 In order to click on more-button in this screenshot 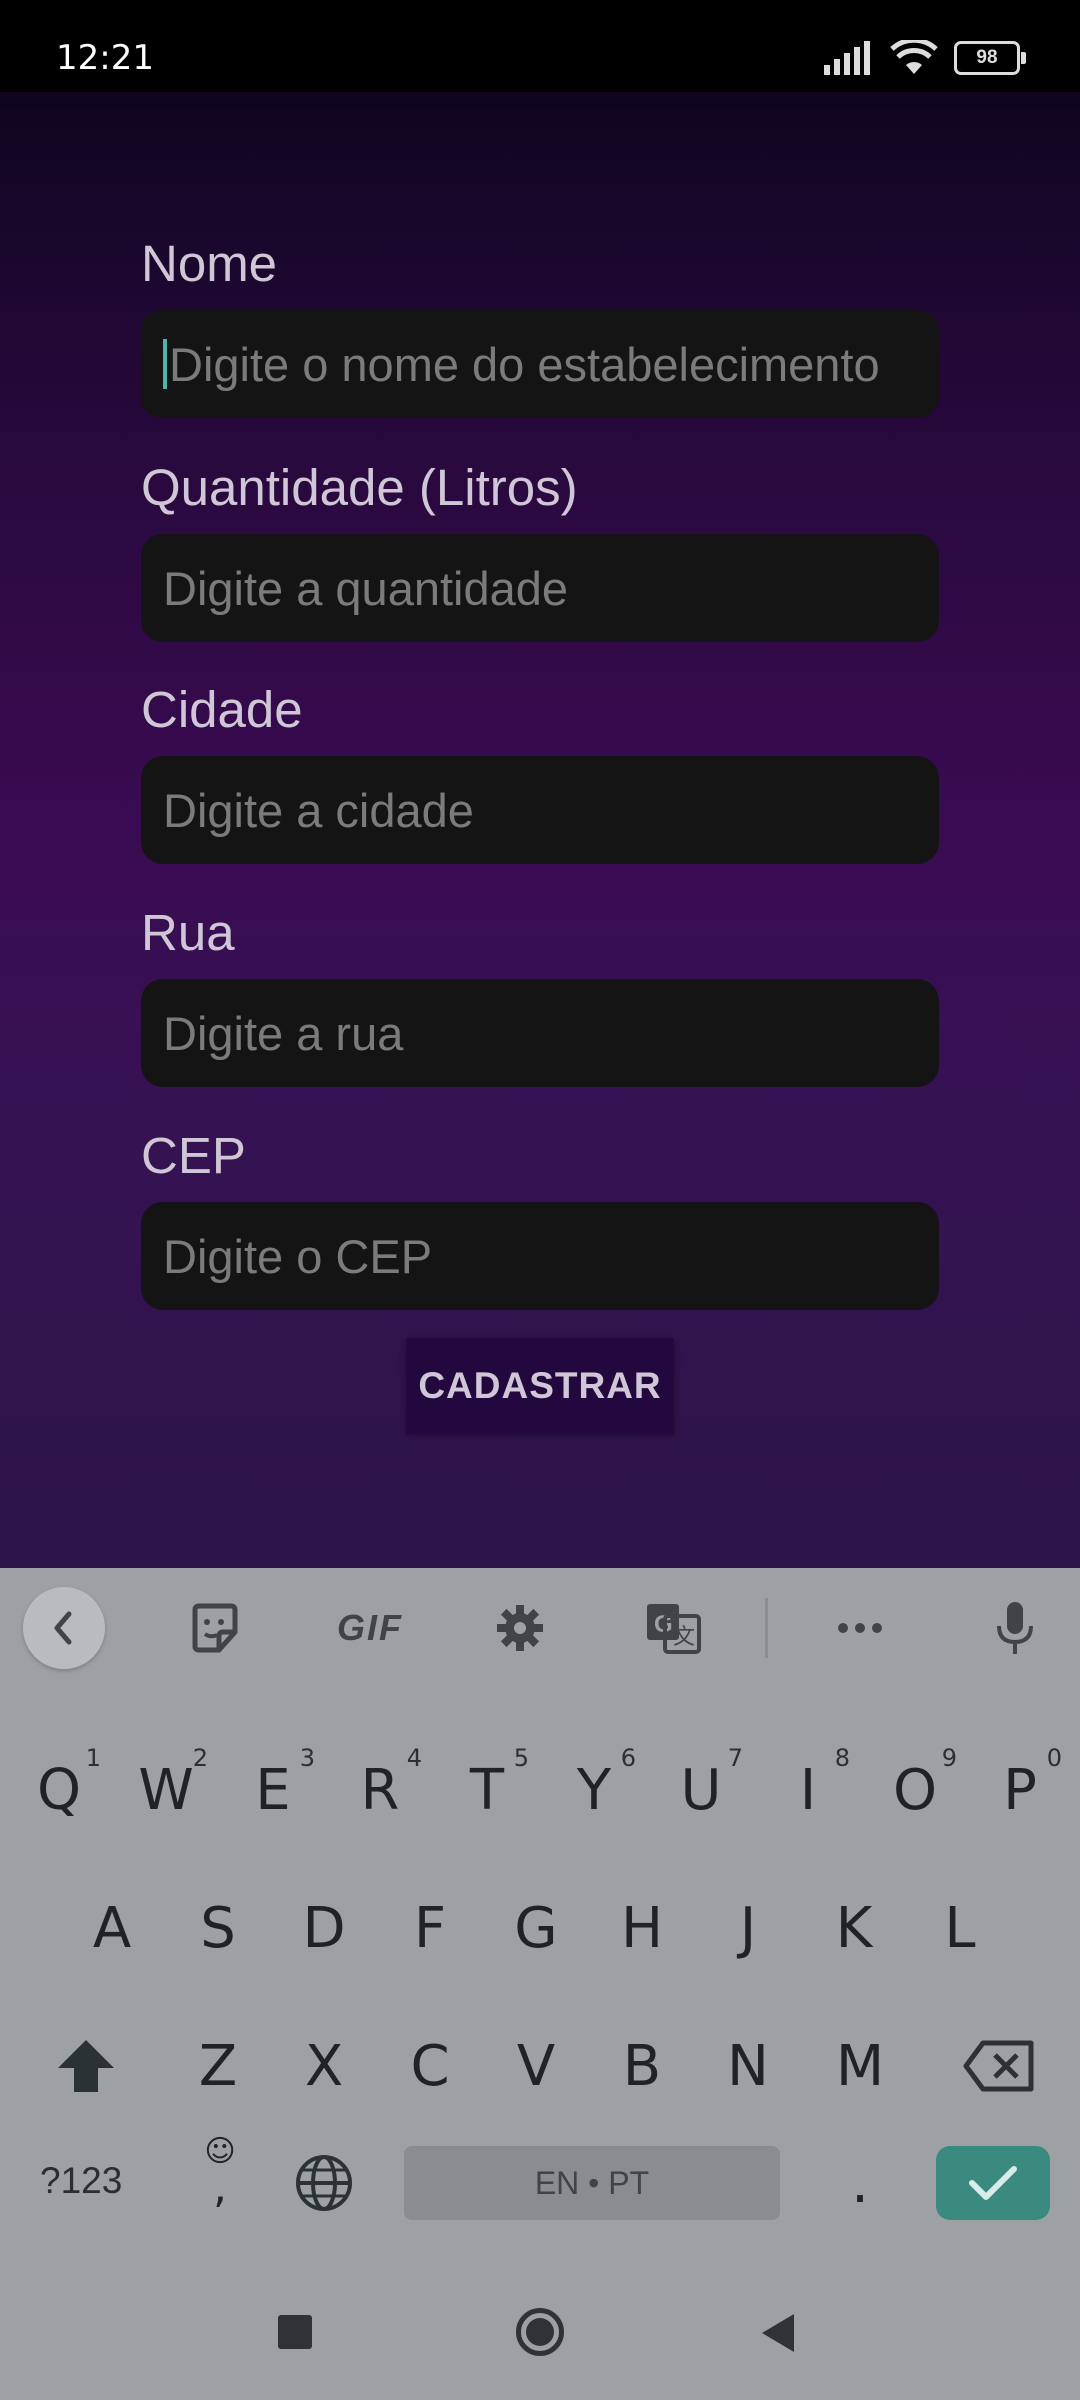, I will do `click(860, 1628)`.